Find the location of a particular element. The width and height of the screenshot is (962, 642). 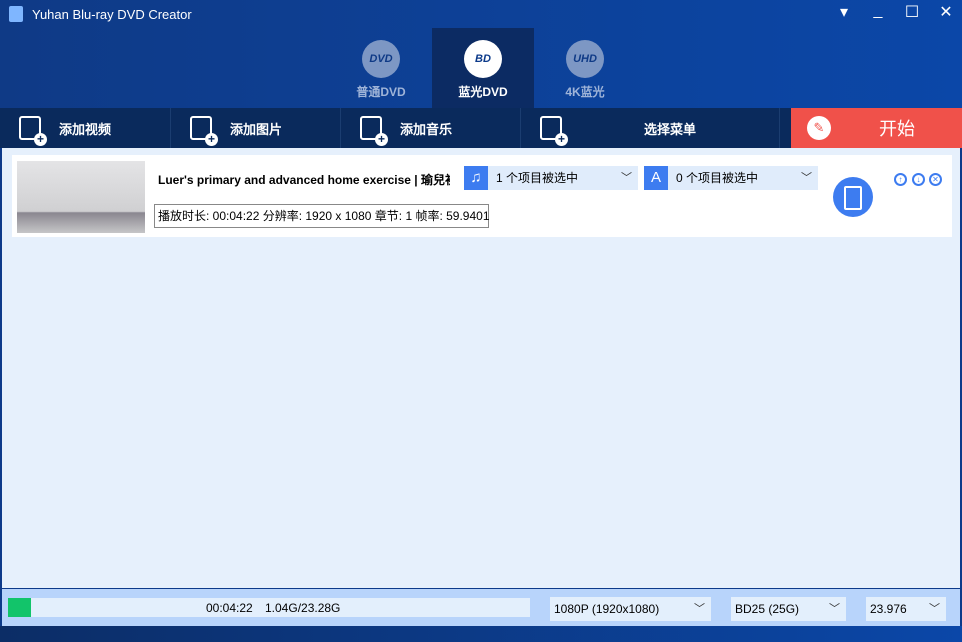

tab-dvd: DVD 普通DVD is located at coordinates (381, 68).